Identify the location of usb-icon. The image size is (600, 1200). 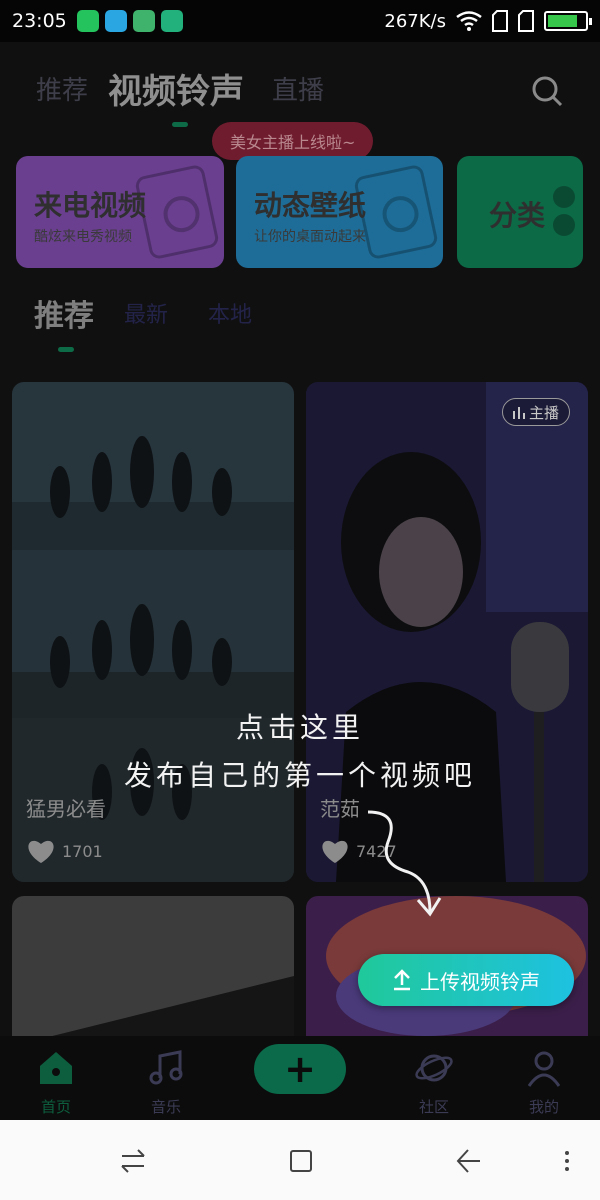
(171, 21).